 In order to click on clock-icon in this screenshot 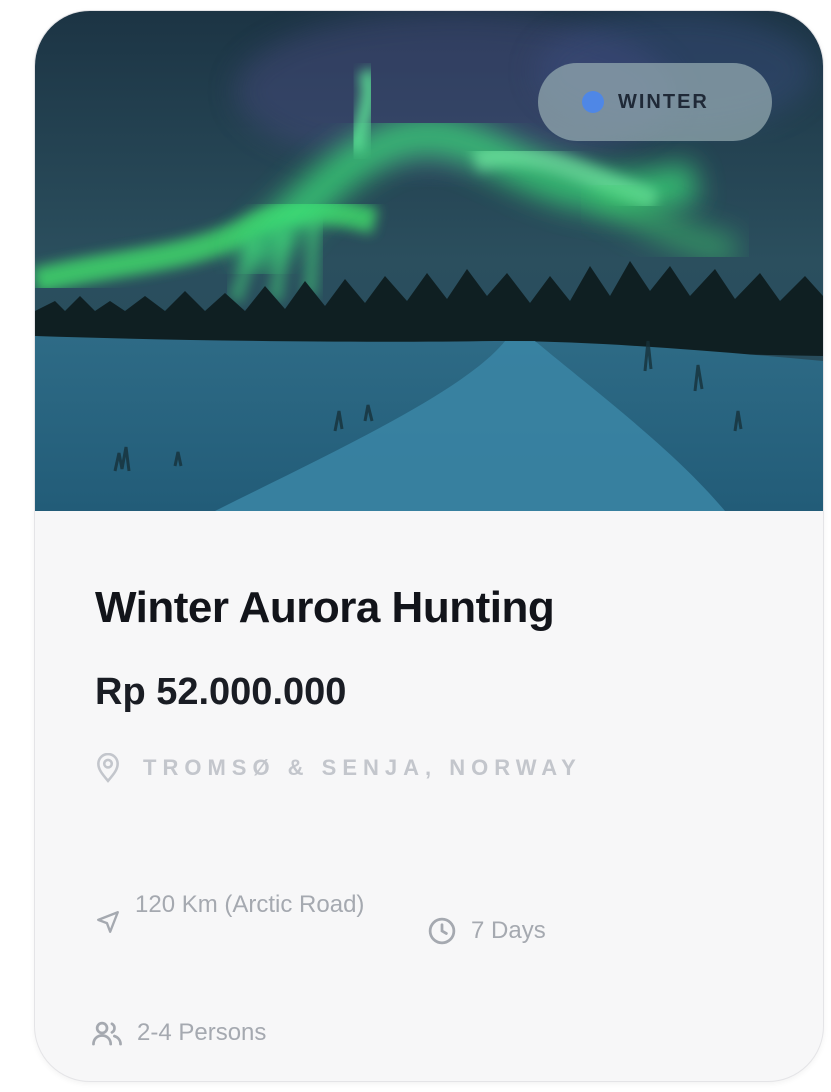, I will do `click(442, 931)`.